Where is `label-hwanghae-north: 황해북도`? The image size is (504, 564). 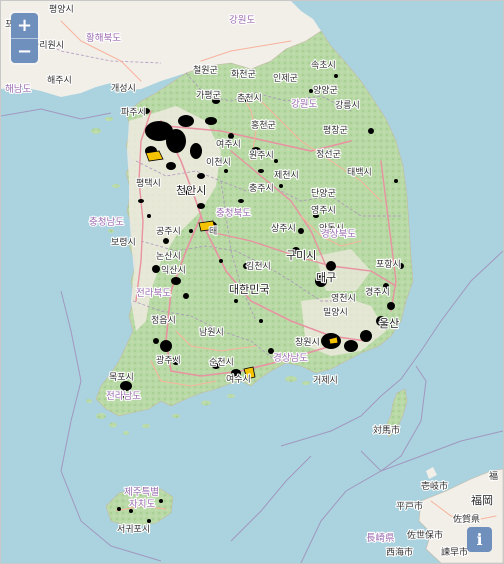 label-hwanghae-north: 황해북도 is located at coordinates (103, 38).